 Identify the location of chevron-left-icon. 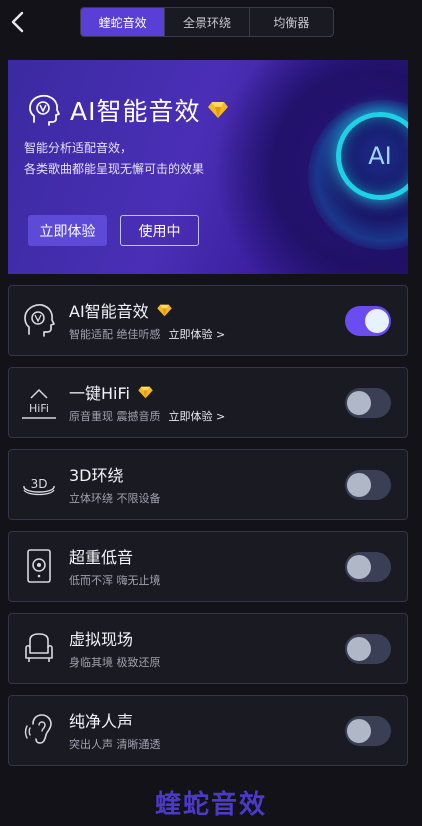
(17, 22).